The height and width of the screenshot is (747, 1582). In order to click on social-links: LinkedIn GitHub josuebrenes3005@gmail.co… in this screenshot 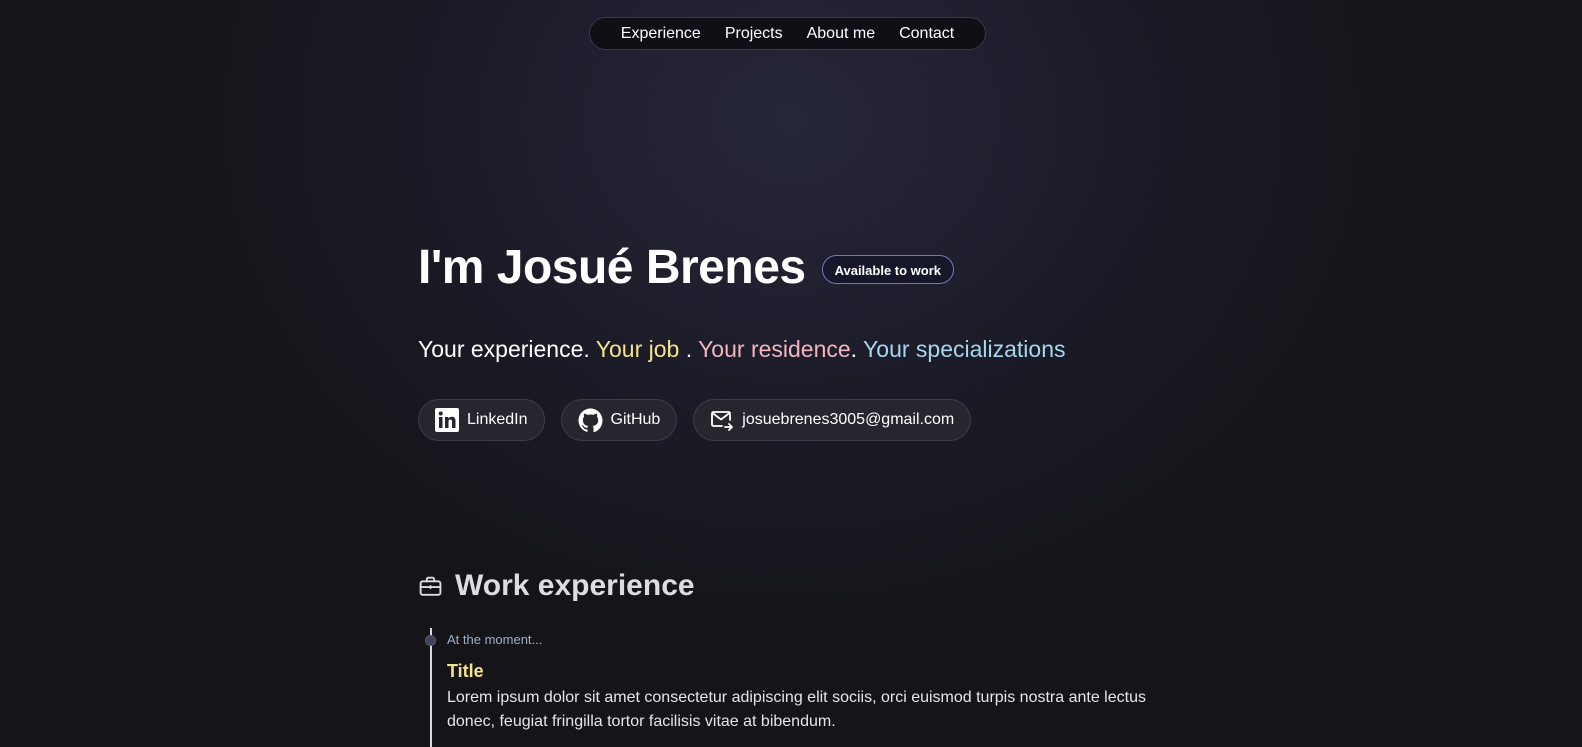, I will do `click(695, 420)`.